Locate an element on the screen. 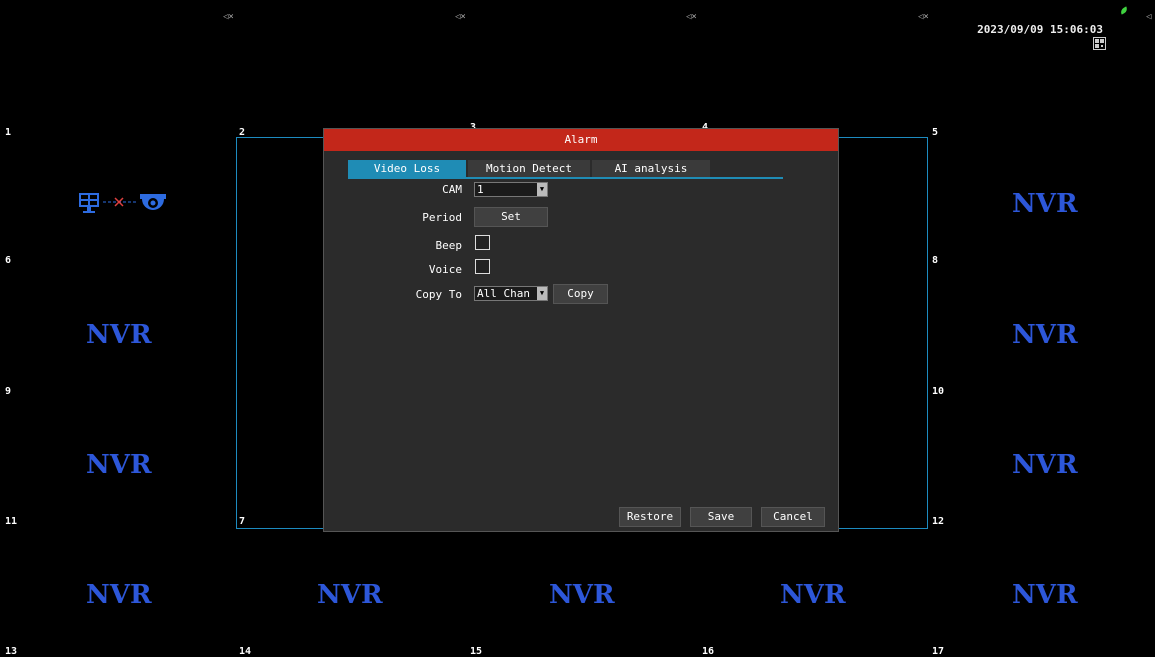 The height and width of the screenshot is (657, 1155). restore-button: Restore is located at coordinates (650, 517).